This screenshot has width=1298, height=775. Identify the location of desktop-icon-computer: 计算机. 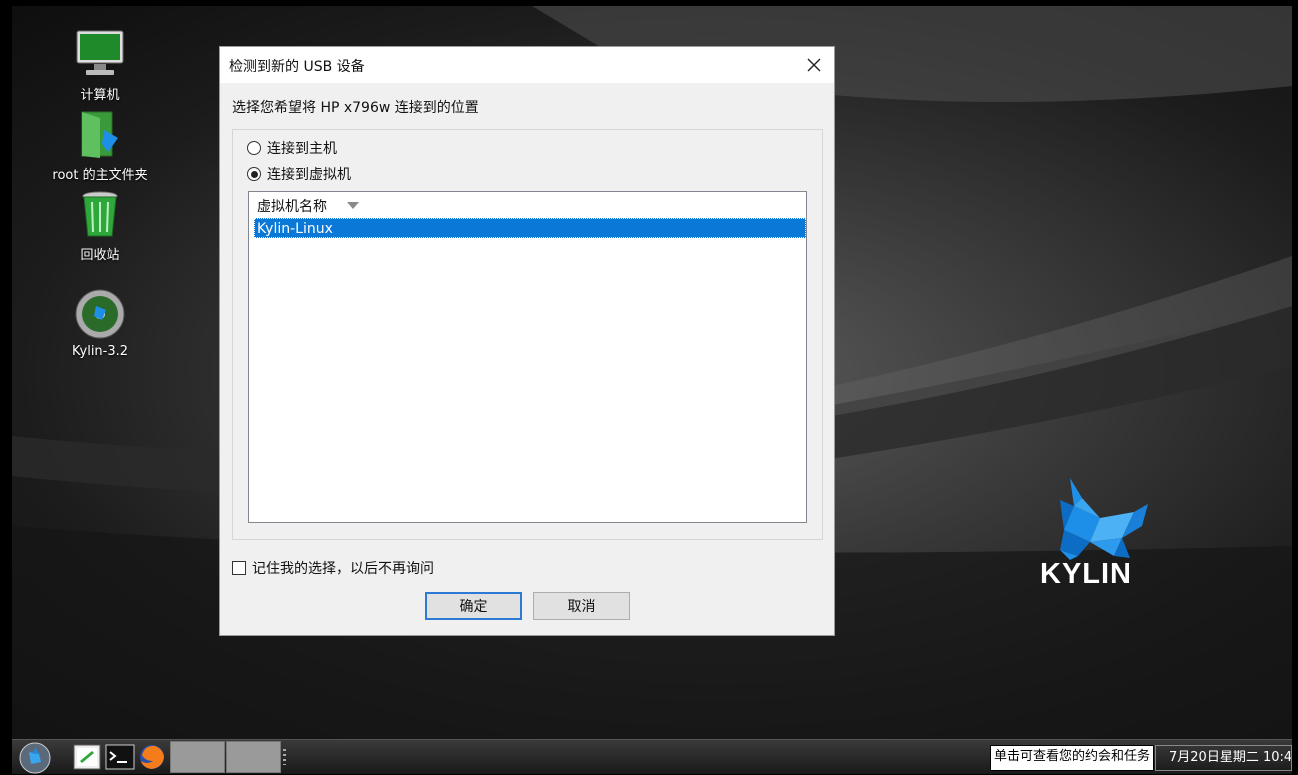
(100, 65).